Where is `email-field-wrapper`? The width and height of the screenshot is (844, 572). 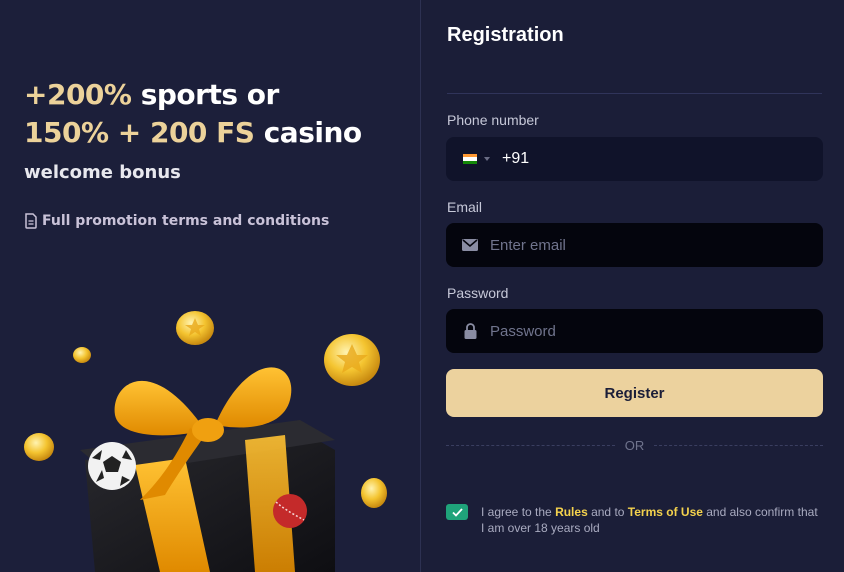 email-field-wrapper is located at coordinates (634, 245).